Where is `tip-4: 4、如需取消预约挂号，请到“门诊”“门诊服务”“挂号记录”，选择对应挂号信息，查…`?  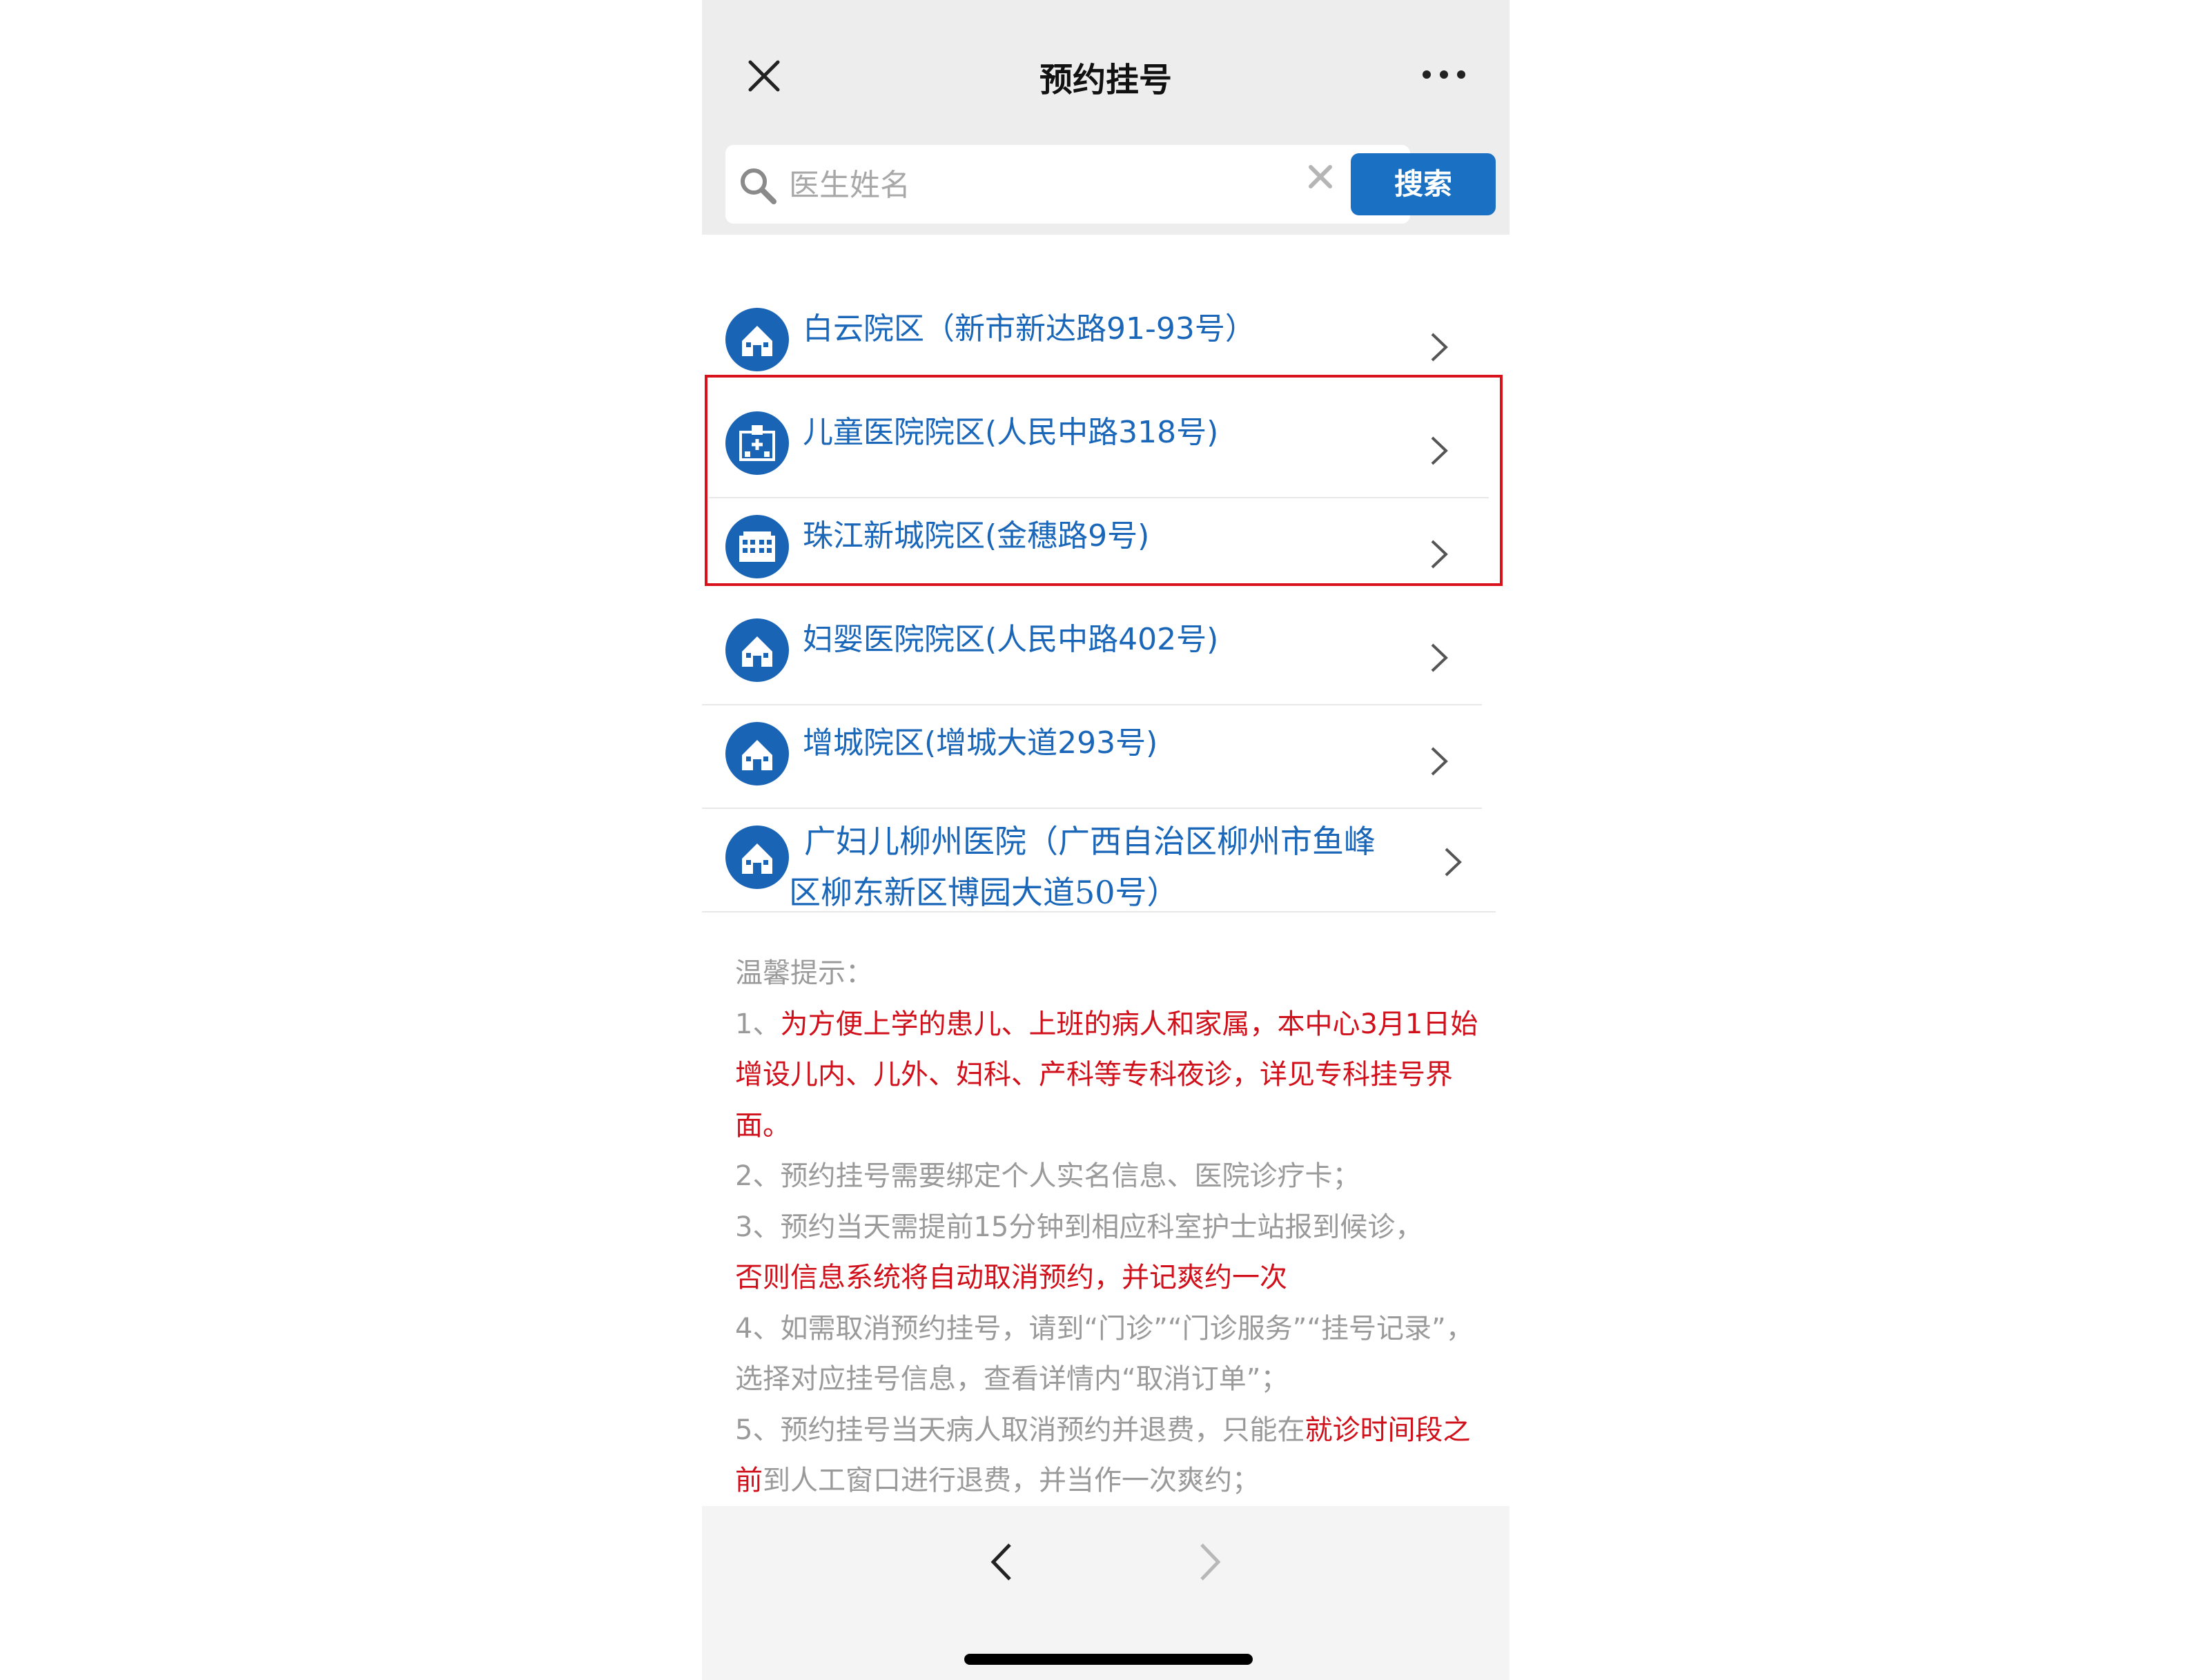 tip-4: 4、如需取消预约挂号，请到“门诊”“门诊服务”“挂号记录”，选择对应挂号信息，查… is located at coordinates (1104, 1354).